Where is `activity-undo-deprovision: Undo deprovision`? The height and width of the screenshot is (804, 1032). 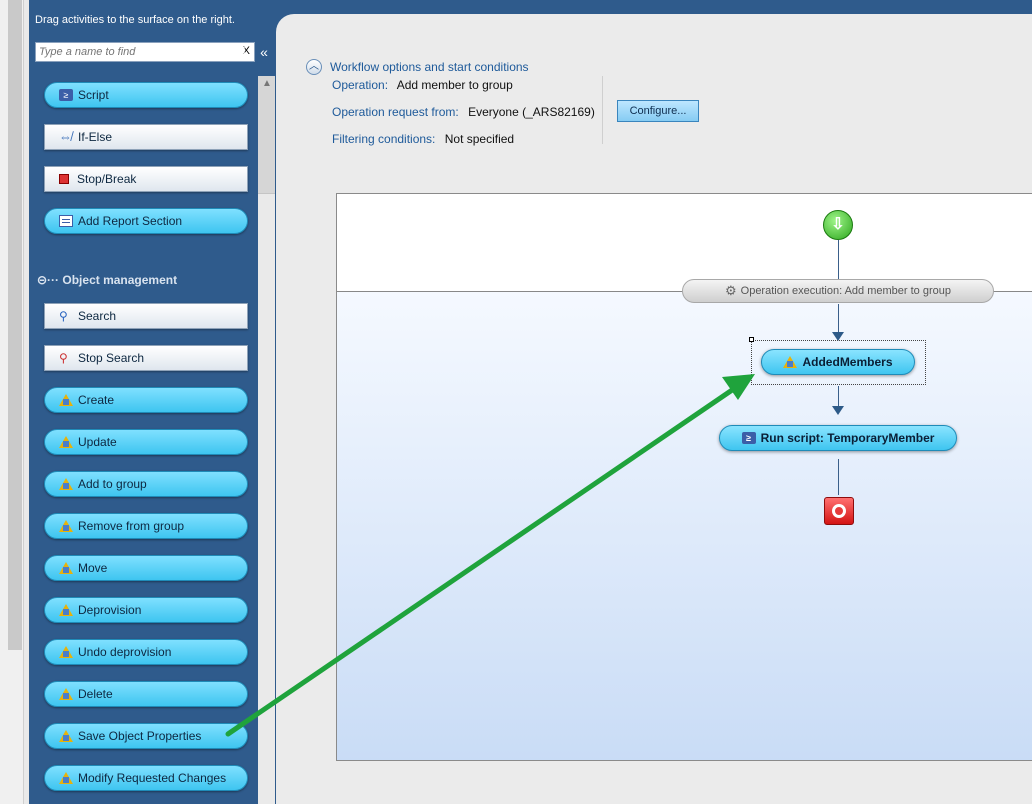
activity-undo-deprovision: Undo deprovision is located at coordinates (146, 652).